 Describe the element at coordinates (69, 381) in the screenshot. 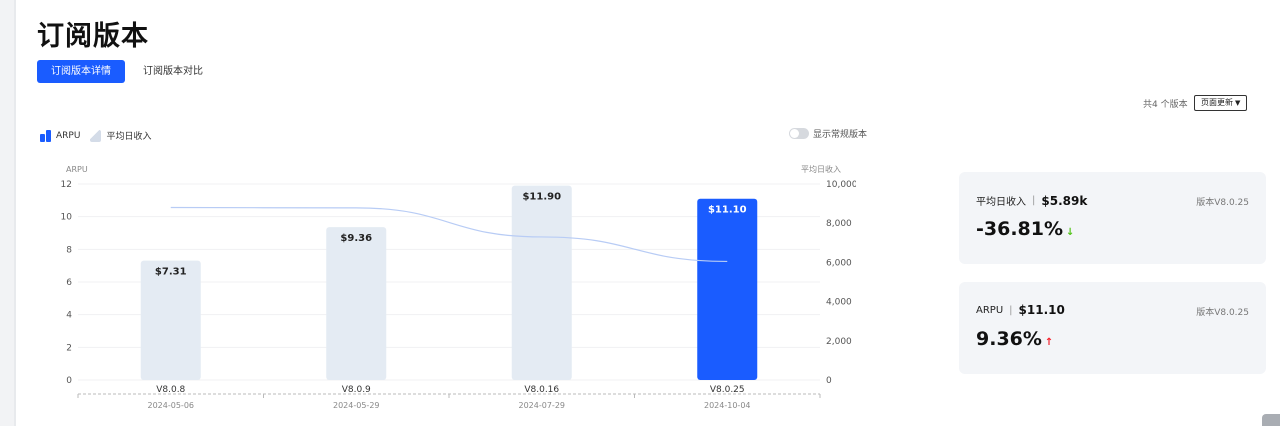

I see `y-tick-label: 0` at that location.